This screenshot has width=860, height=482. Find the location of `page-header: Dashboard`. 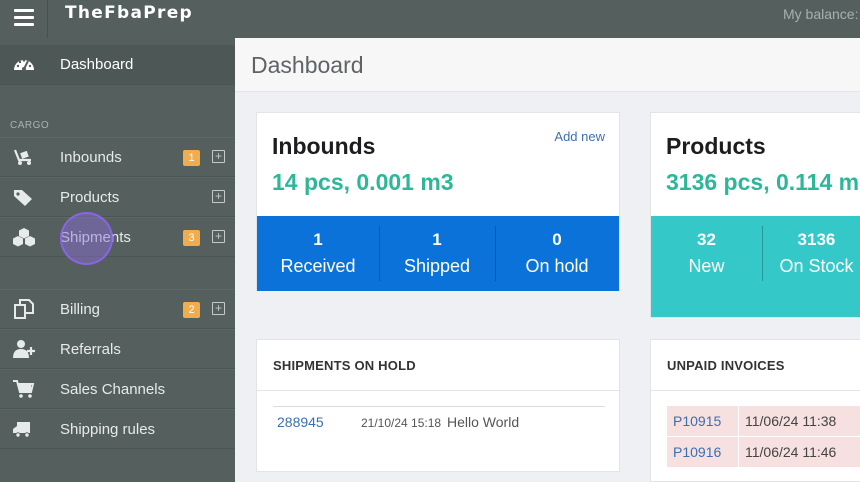

page-header: Dashboard is located at coordinates (547, 65).